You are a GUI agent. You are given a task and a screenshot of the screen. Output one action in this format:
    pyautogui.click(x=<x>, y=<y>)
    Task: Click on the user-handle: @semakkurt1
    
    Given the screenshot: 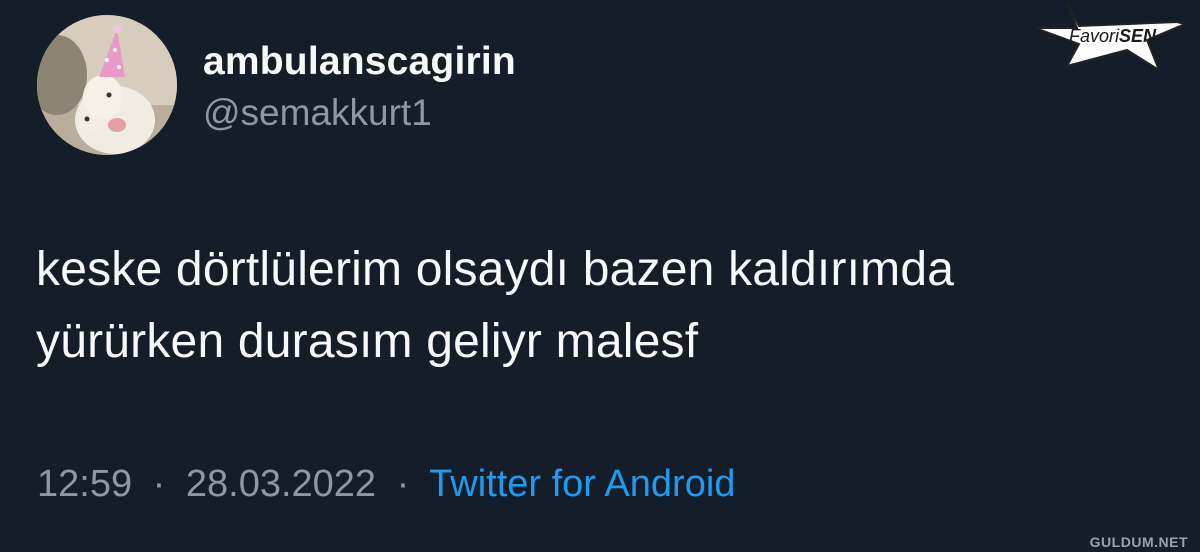 What is the action you would take?
    pyautogui.click(x=317, y=113)
    